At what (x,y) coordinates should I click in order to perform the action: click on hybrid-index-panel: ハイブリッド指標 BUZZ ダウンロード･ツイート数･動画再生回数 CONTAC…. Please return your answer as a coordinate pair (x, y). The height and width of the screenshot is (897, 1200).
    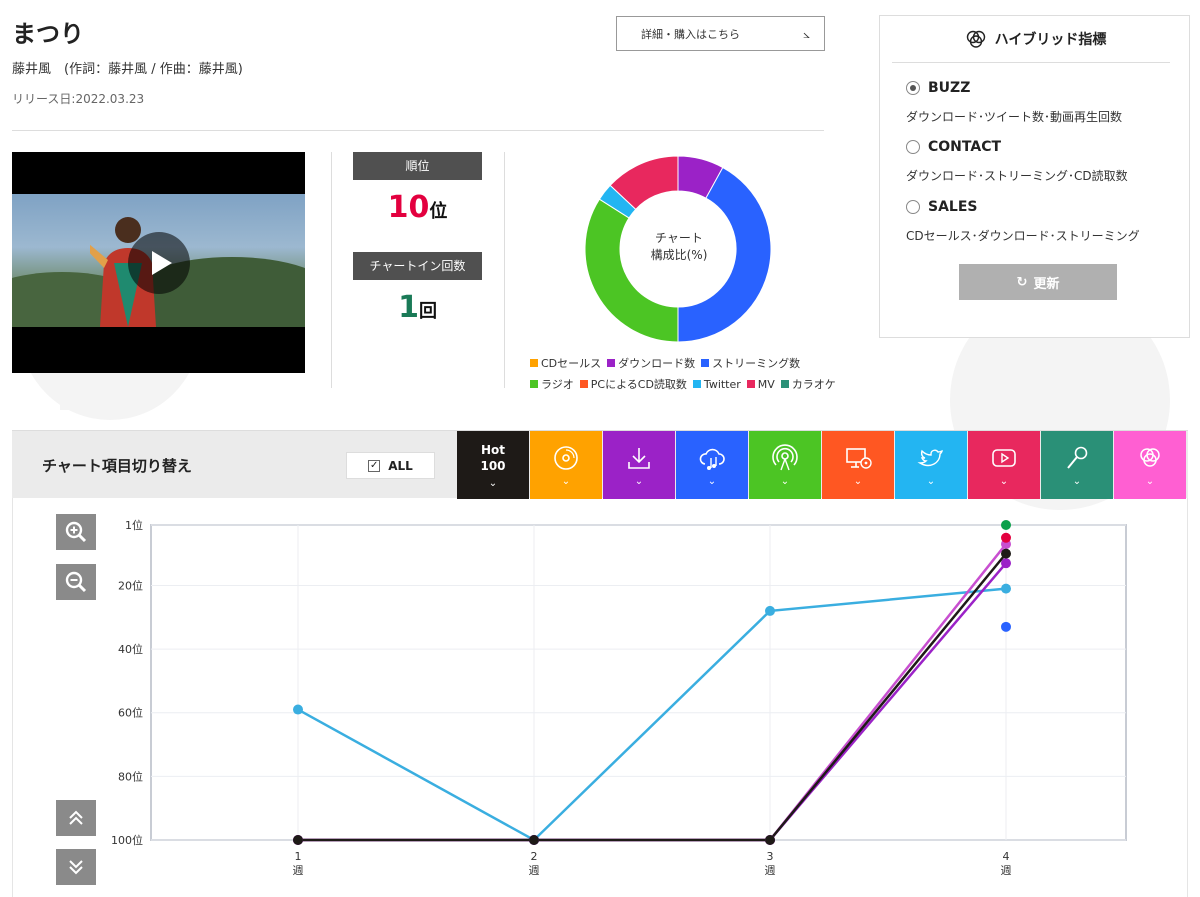
    Looking at the image, I should click on (1034, 176).